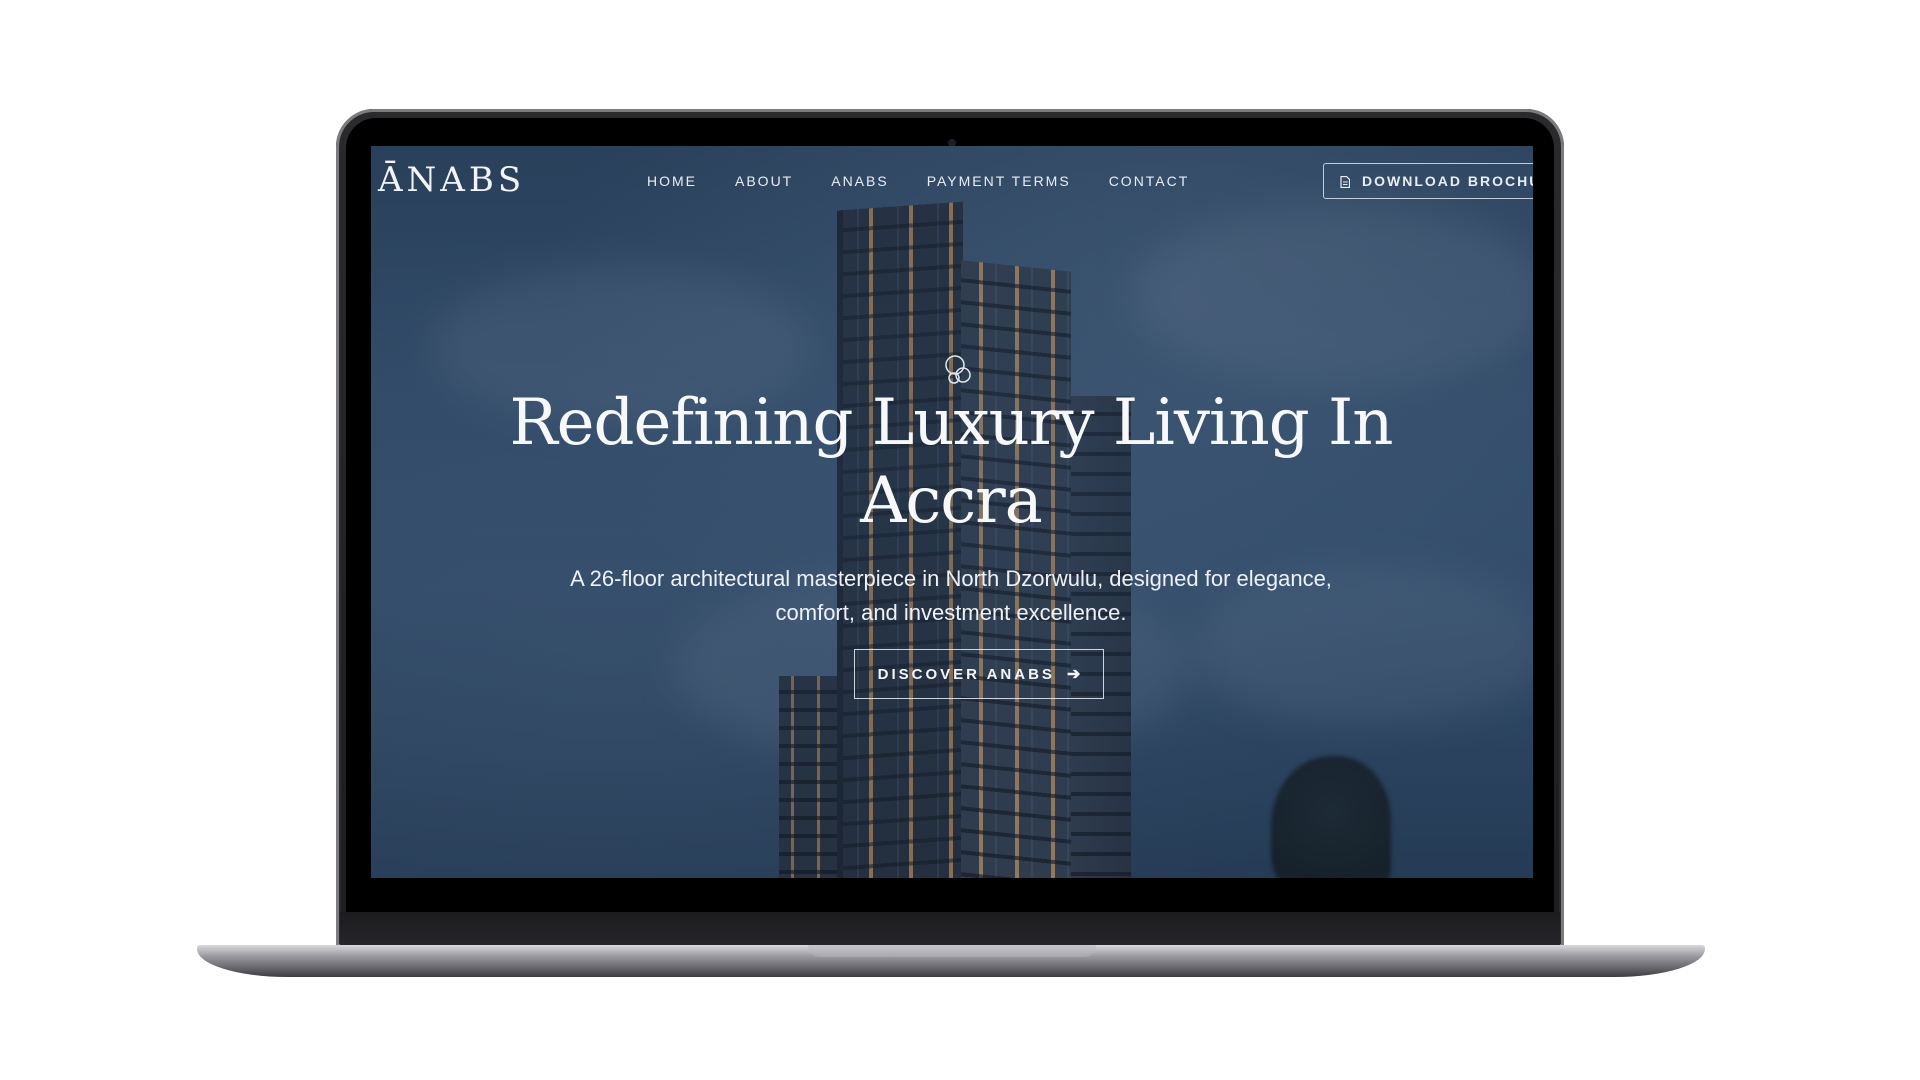 The image size is (1920, 1080). I want to click on nav-item-contact: CONTACT, so click(1149, 181).